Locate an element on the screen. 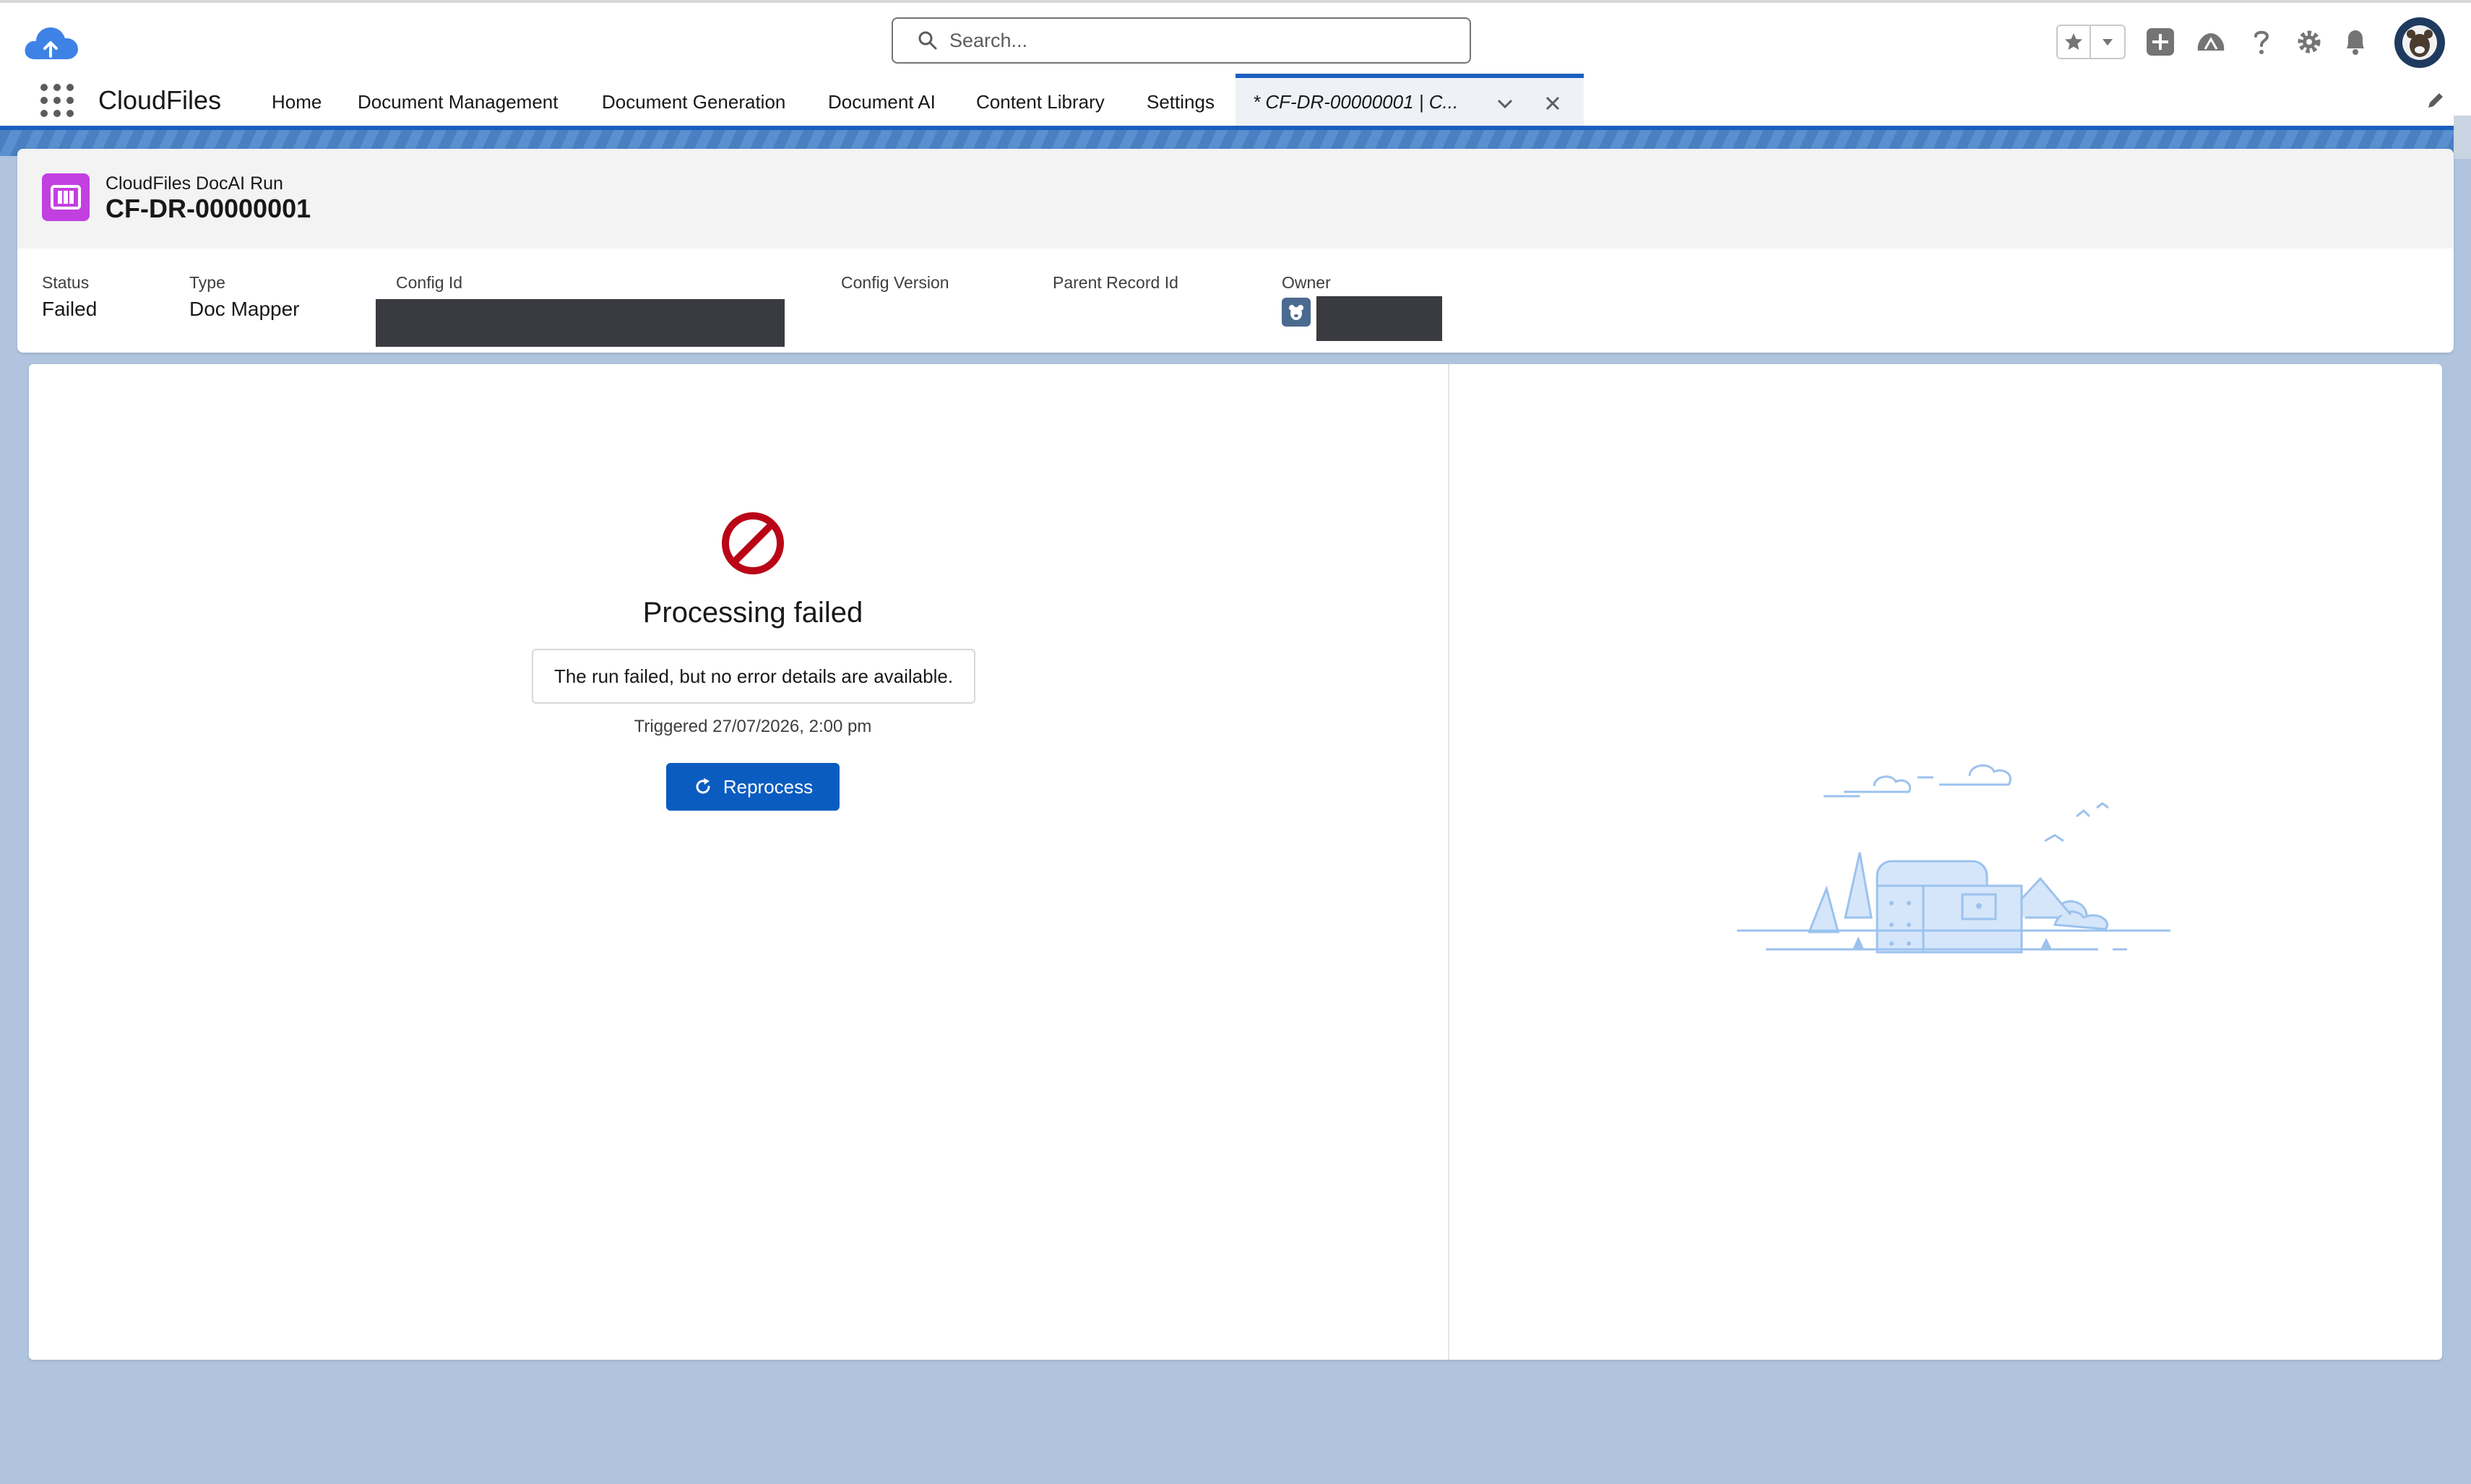  nav-item-document-generation: Document Generation is located at coordinates (693, 102).